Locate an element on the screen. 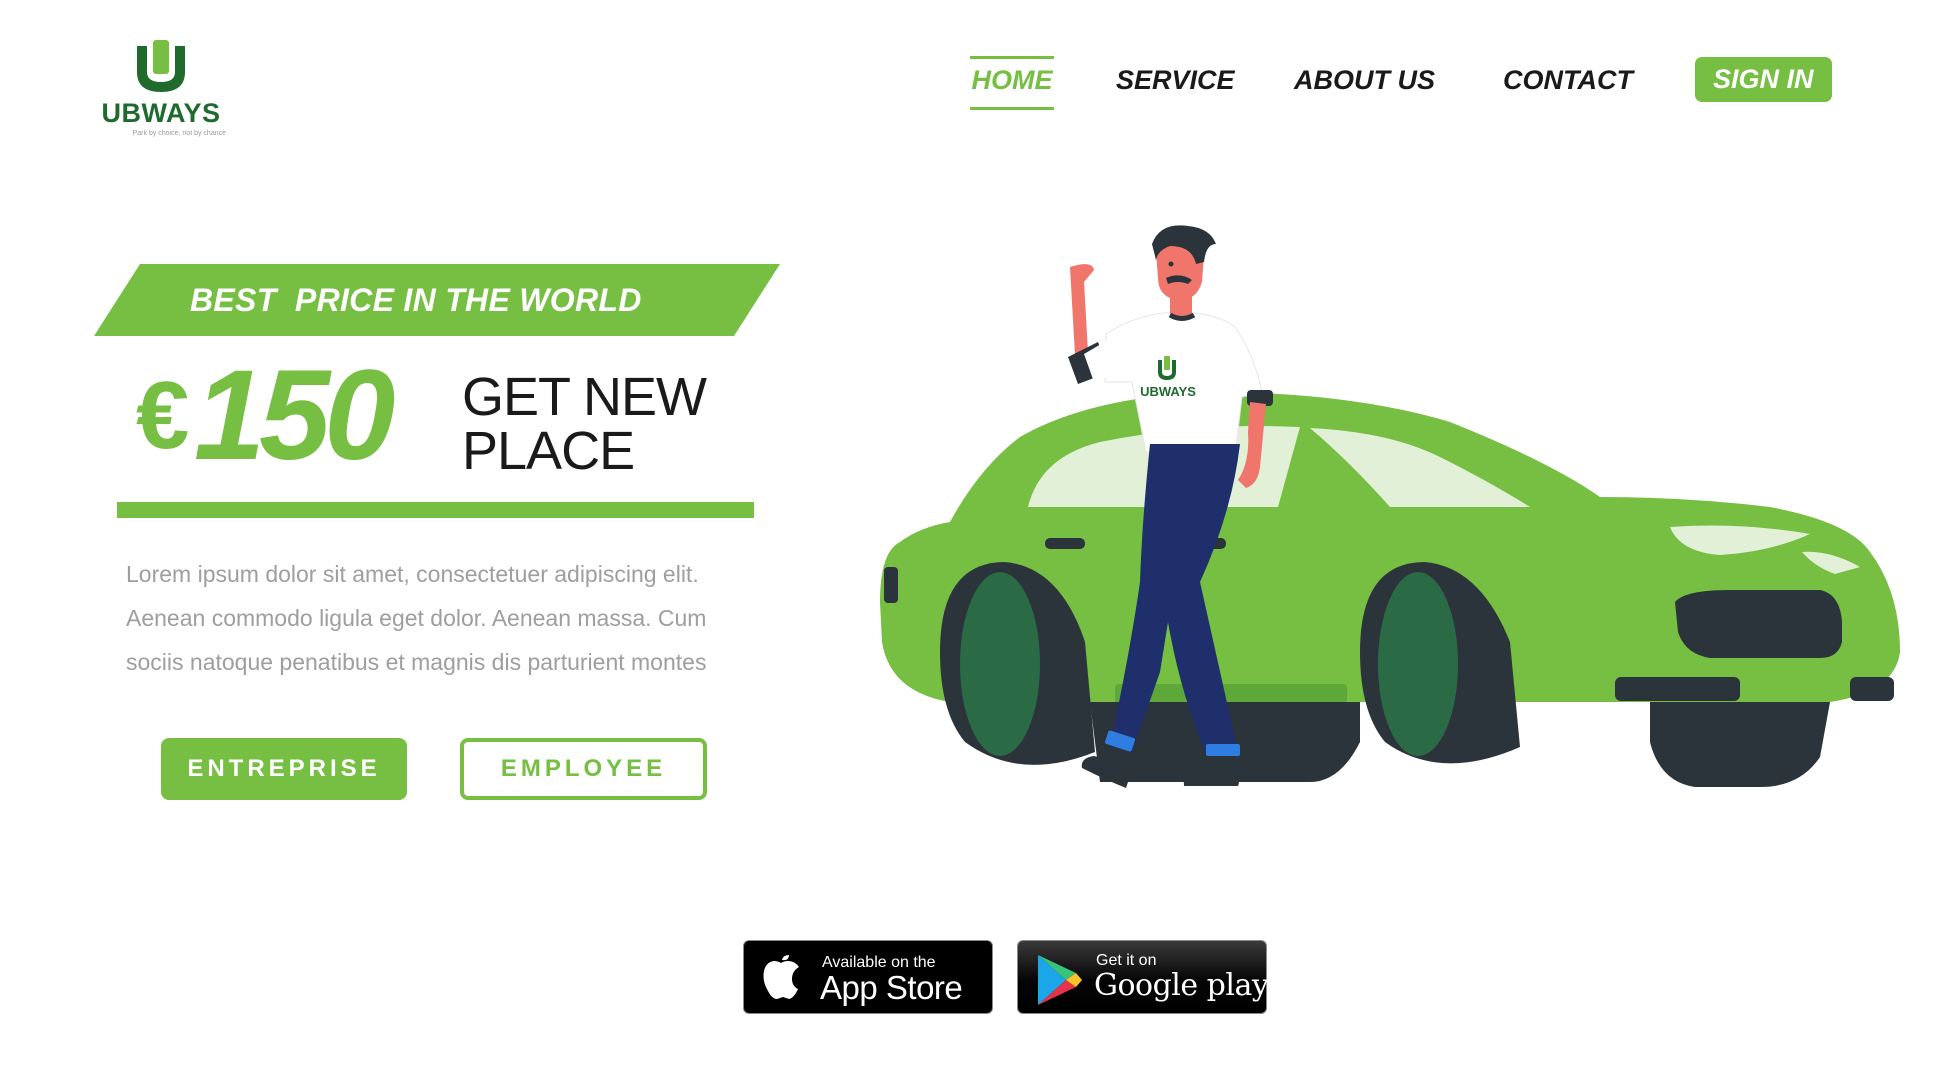 This screenshot has height=1080, width=1936. sign-in-button: SIGN IN is located at coordinates (1763, 79).